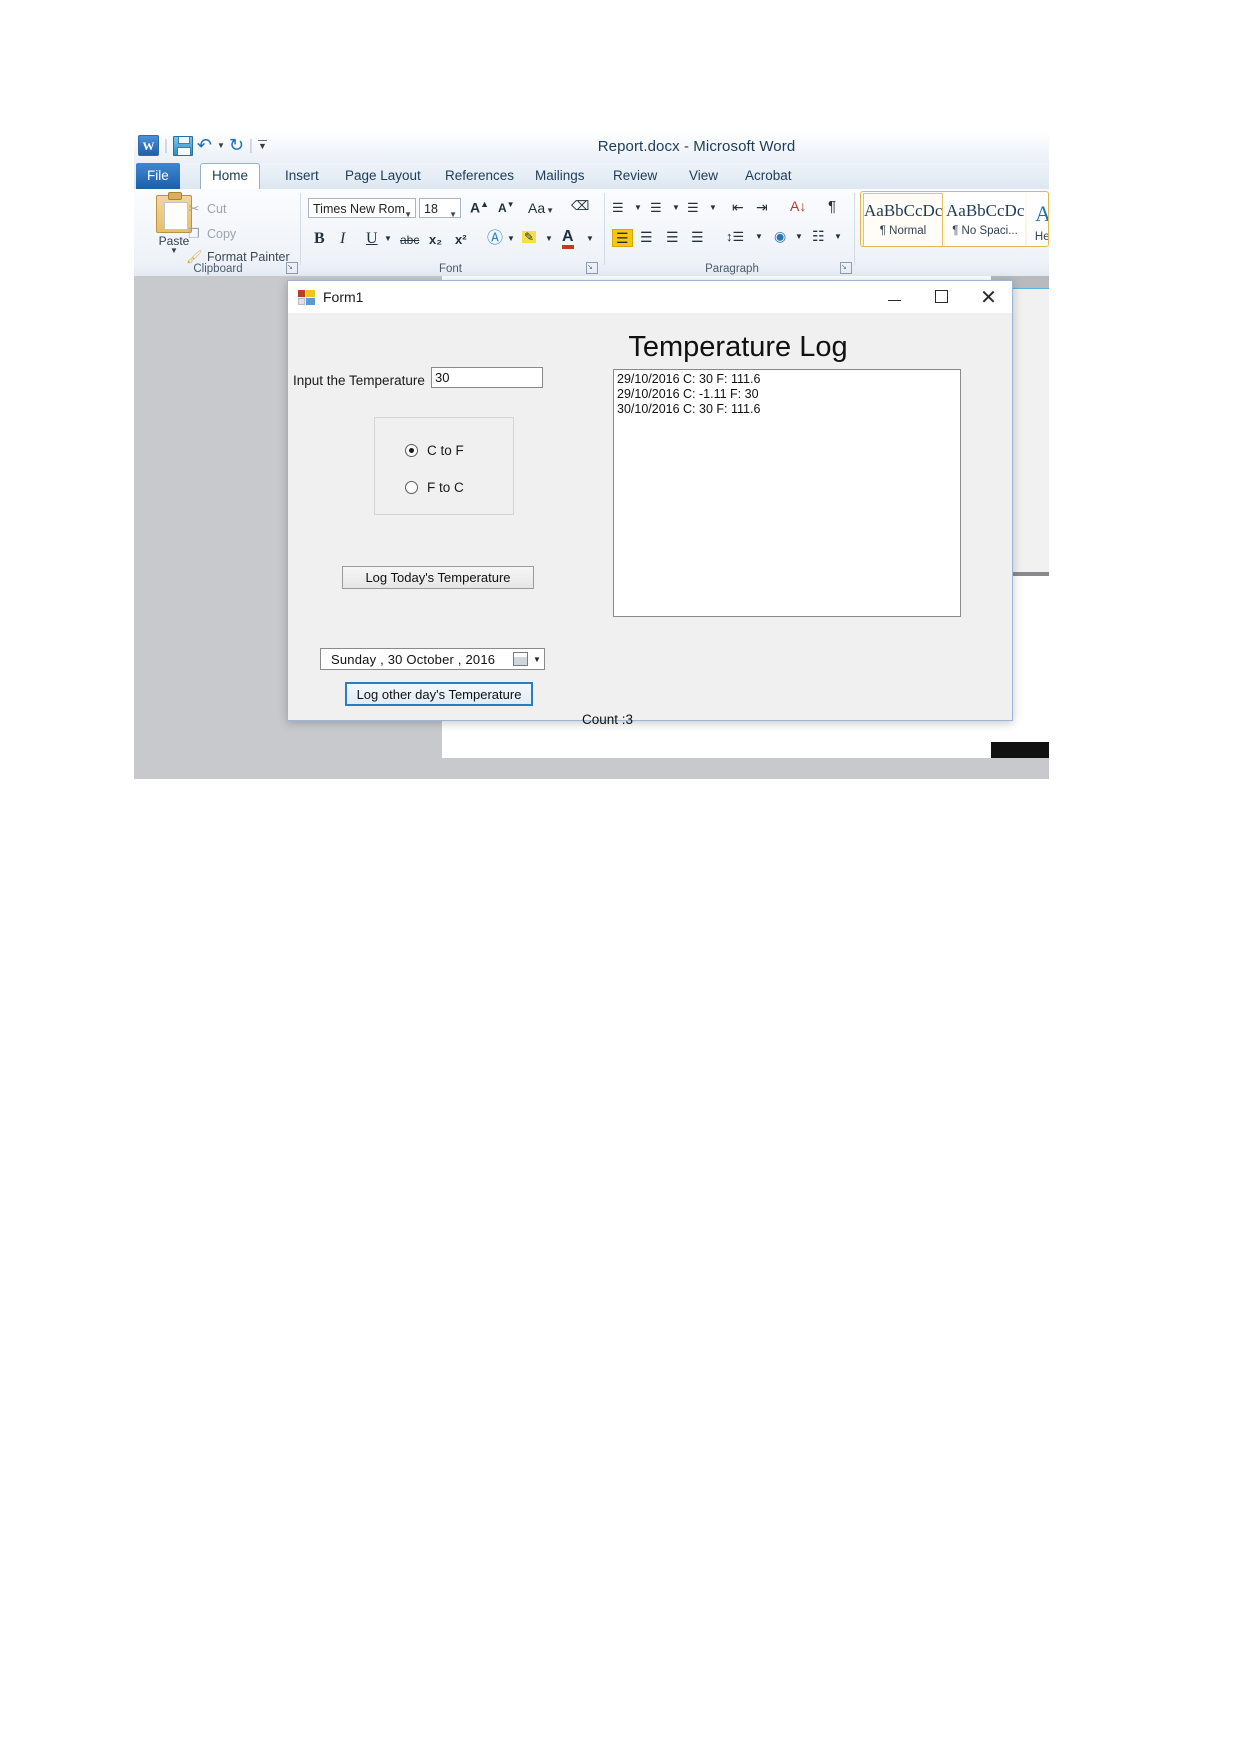  I want to click on maximize-icon, so click(941, 296).